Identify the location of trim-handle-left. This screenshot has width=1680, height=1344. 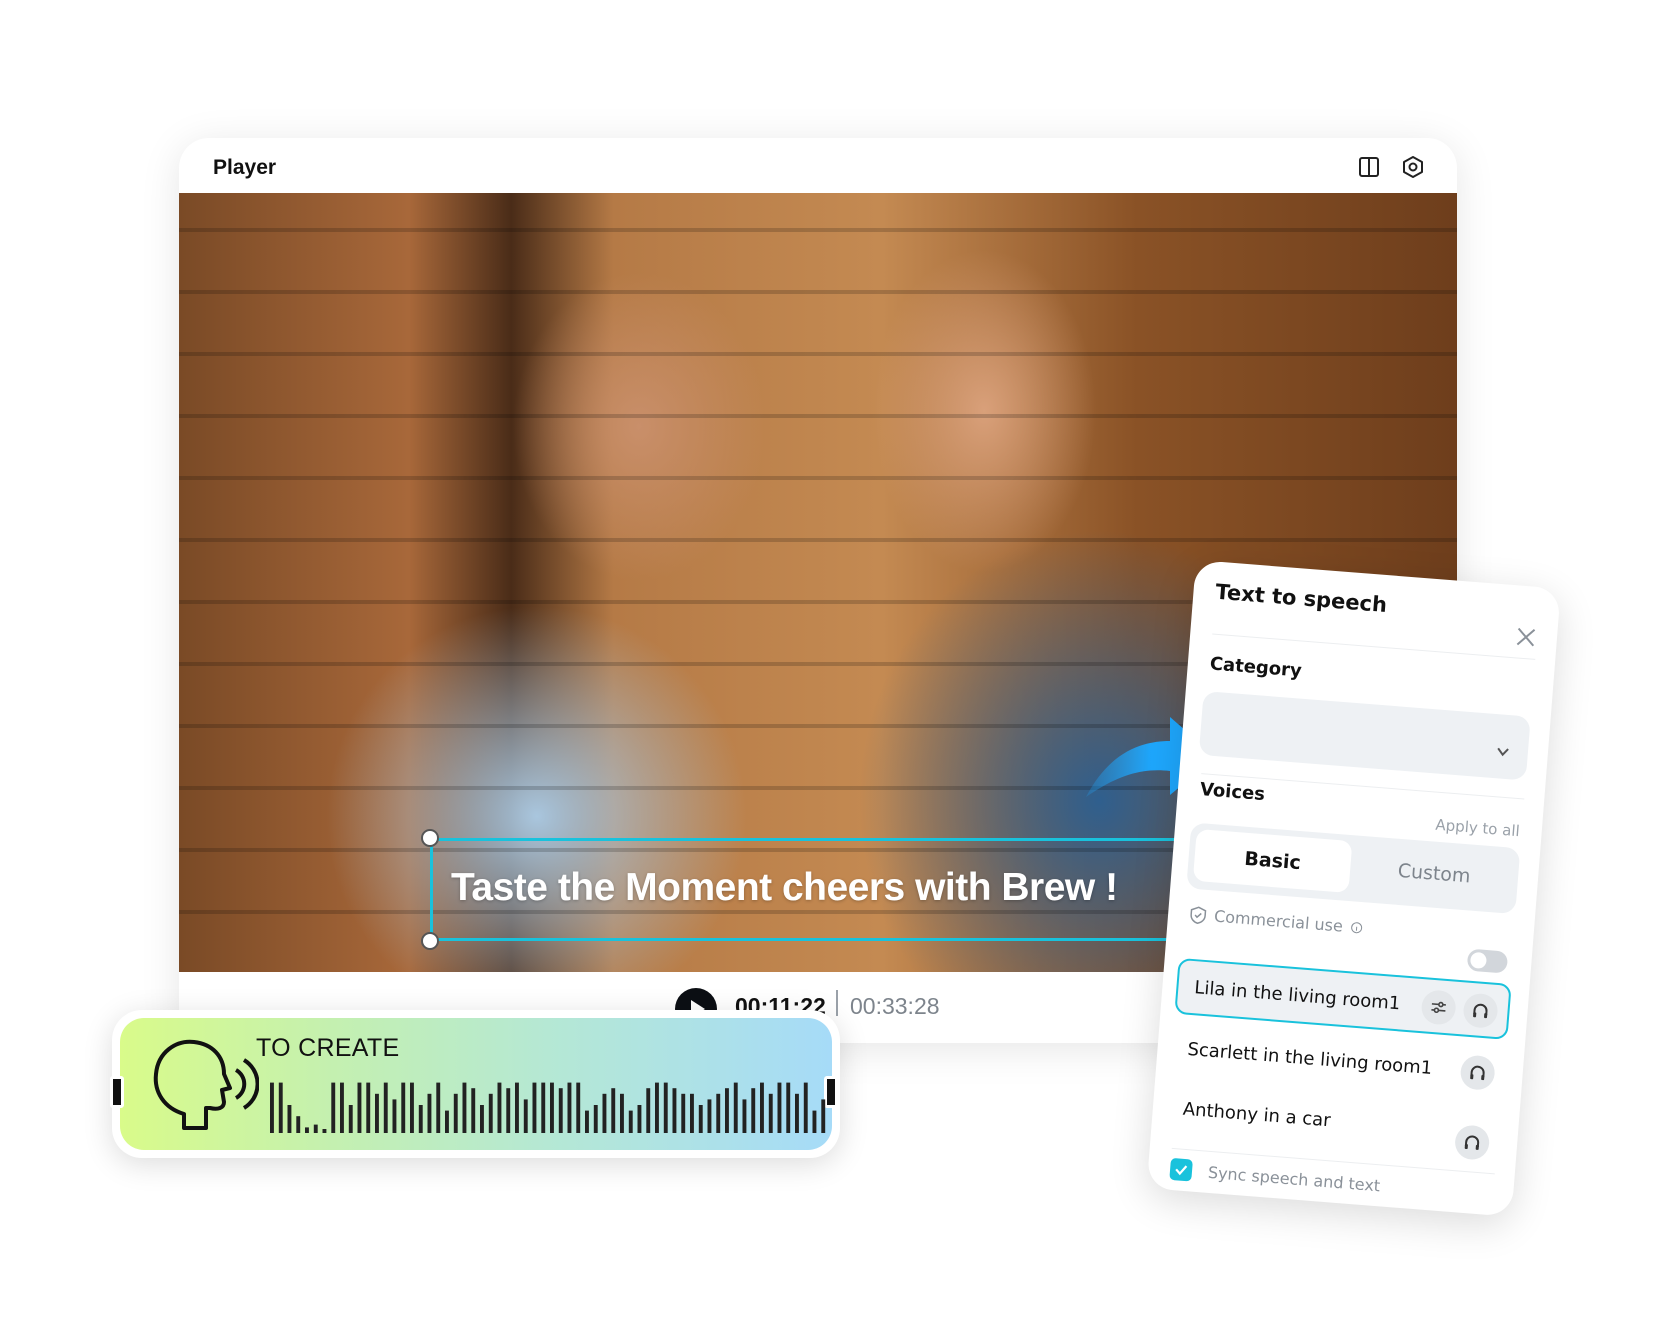
(117, 1092).